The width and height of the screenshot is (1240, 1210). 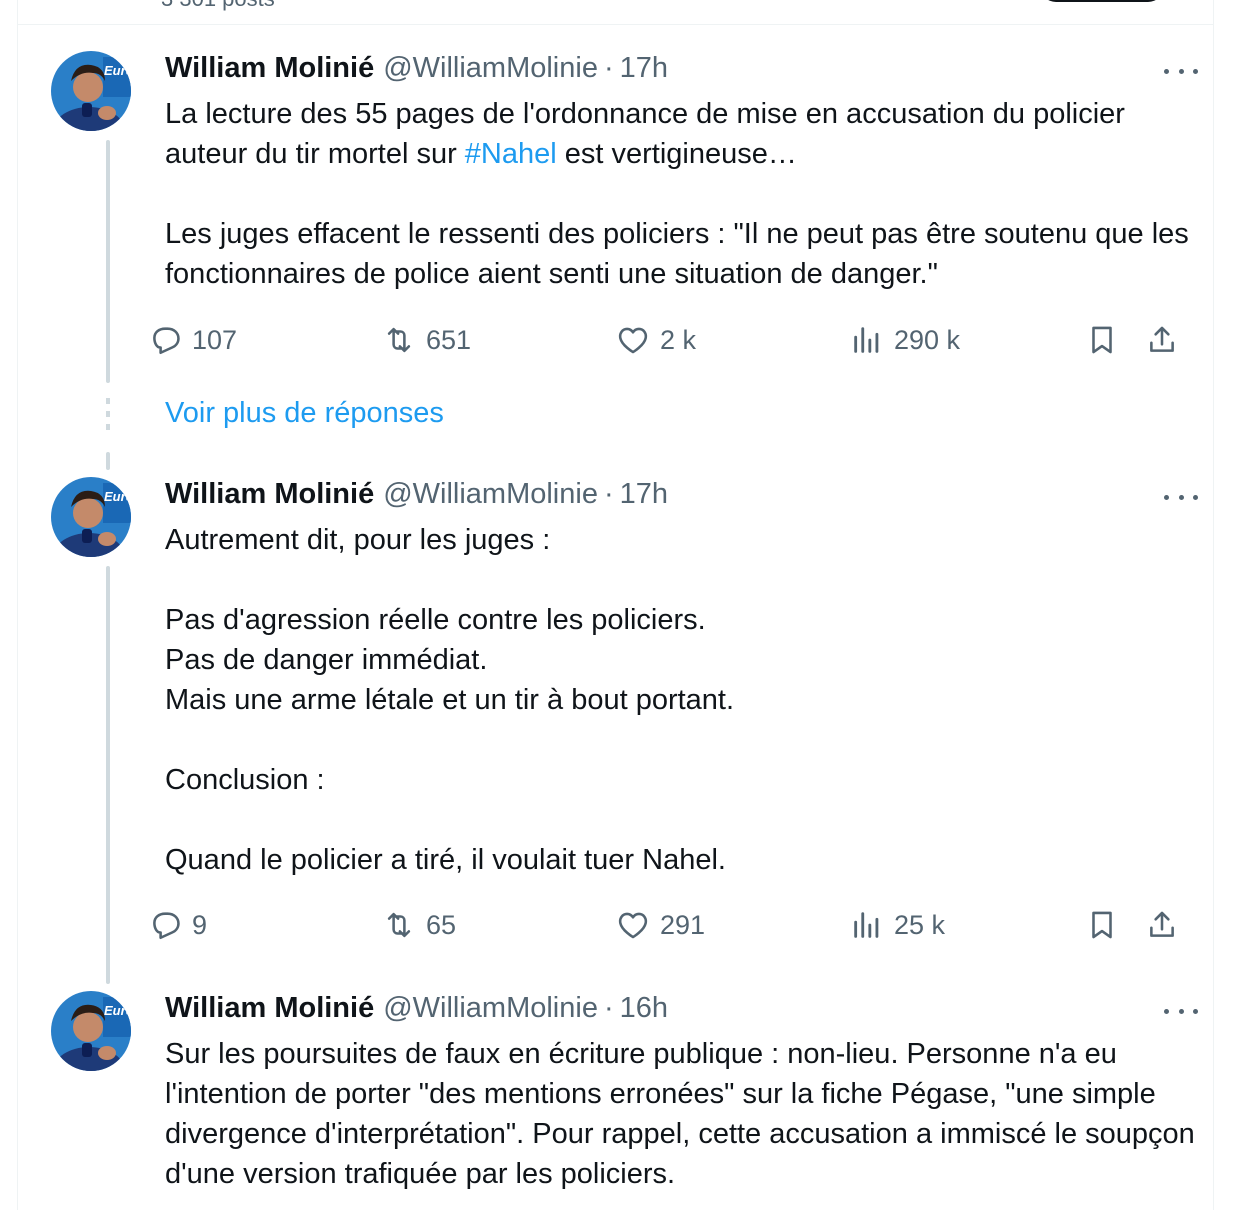 What do you see at coordinates (358, 540) in the screenshot?
I see `tweet-line: Autrement dit, pour les juges :` at bounding box center [358, 540].